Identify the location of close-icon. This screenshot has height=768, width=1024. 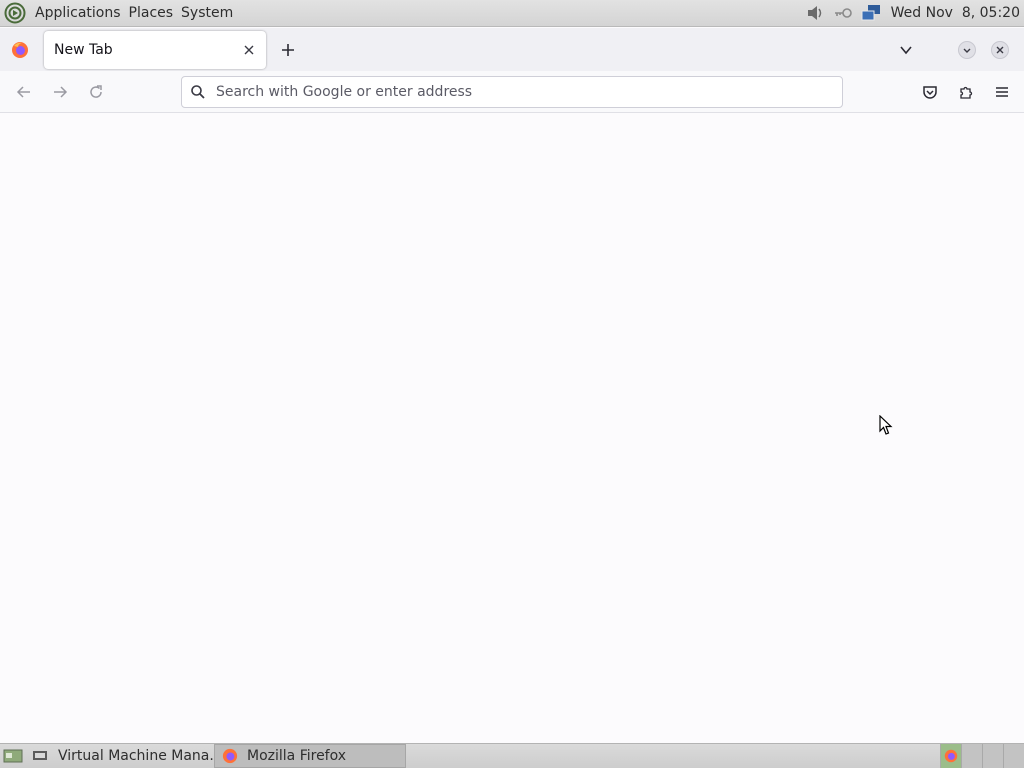
(1000, 49).